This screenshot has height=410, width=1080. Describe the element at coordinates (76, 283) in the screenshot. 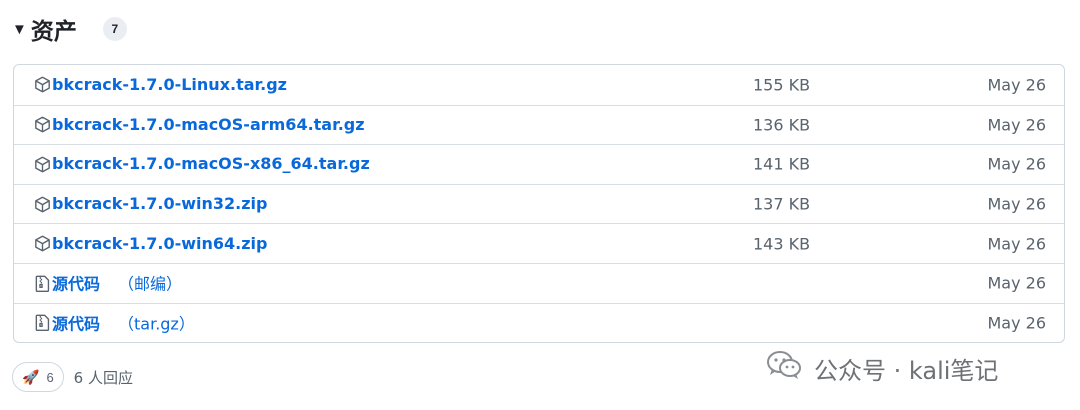

I see `source-code-zip-link: 源代码` at that location.